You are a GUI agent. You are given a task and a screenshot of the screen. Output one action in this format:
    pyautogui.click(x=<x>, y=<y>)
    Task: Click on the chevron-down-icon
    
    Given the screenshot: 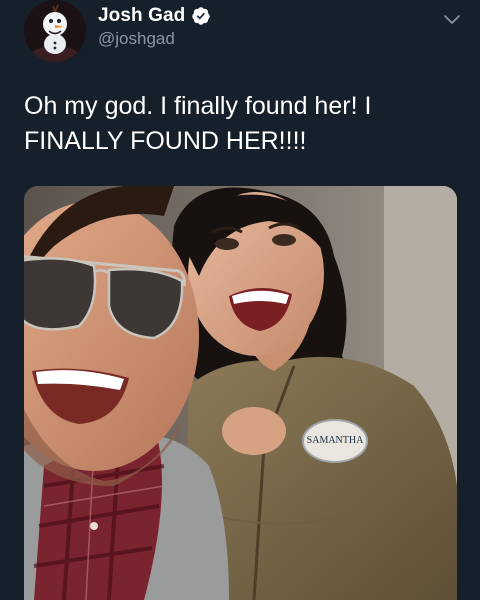 What is the action you would take?
    pyautogui.click(x=452, y=19)
    